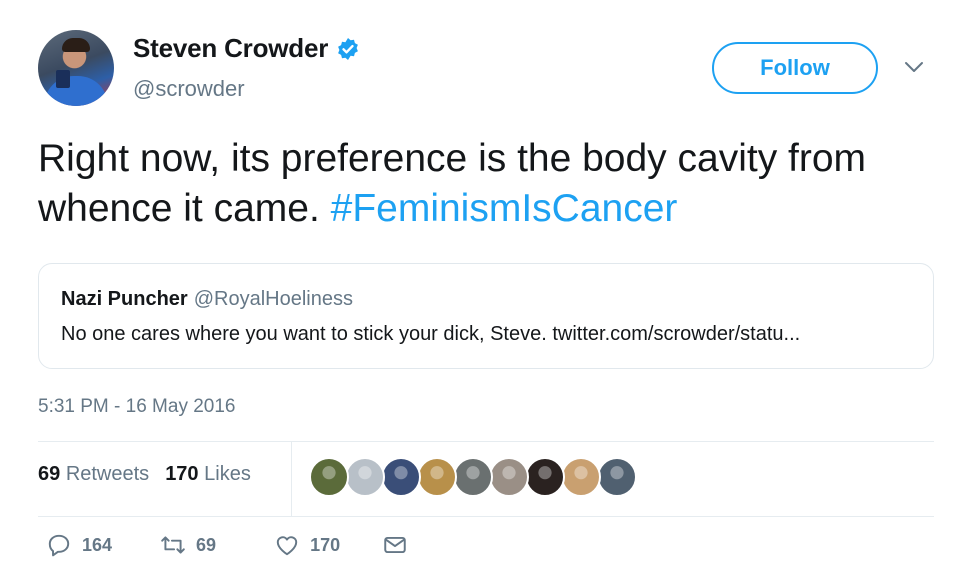 This screenshot has height=582, width=956. What do you see at coordinates (914, 67) in the screenshot?
I see `chevron-down-icon` at bounding box center [914, 67].